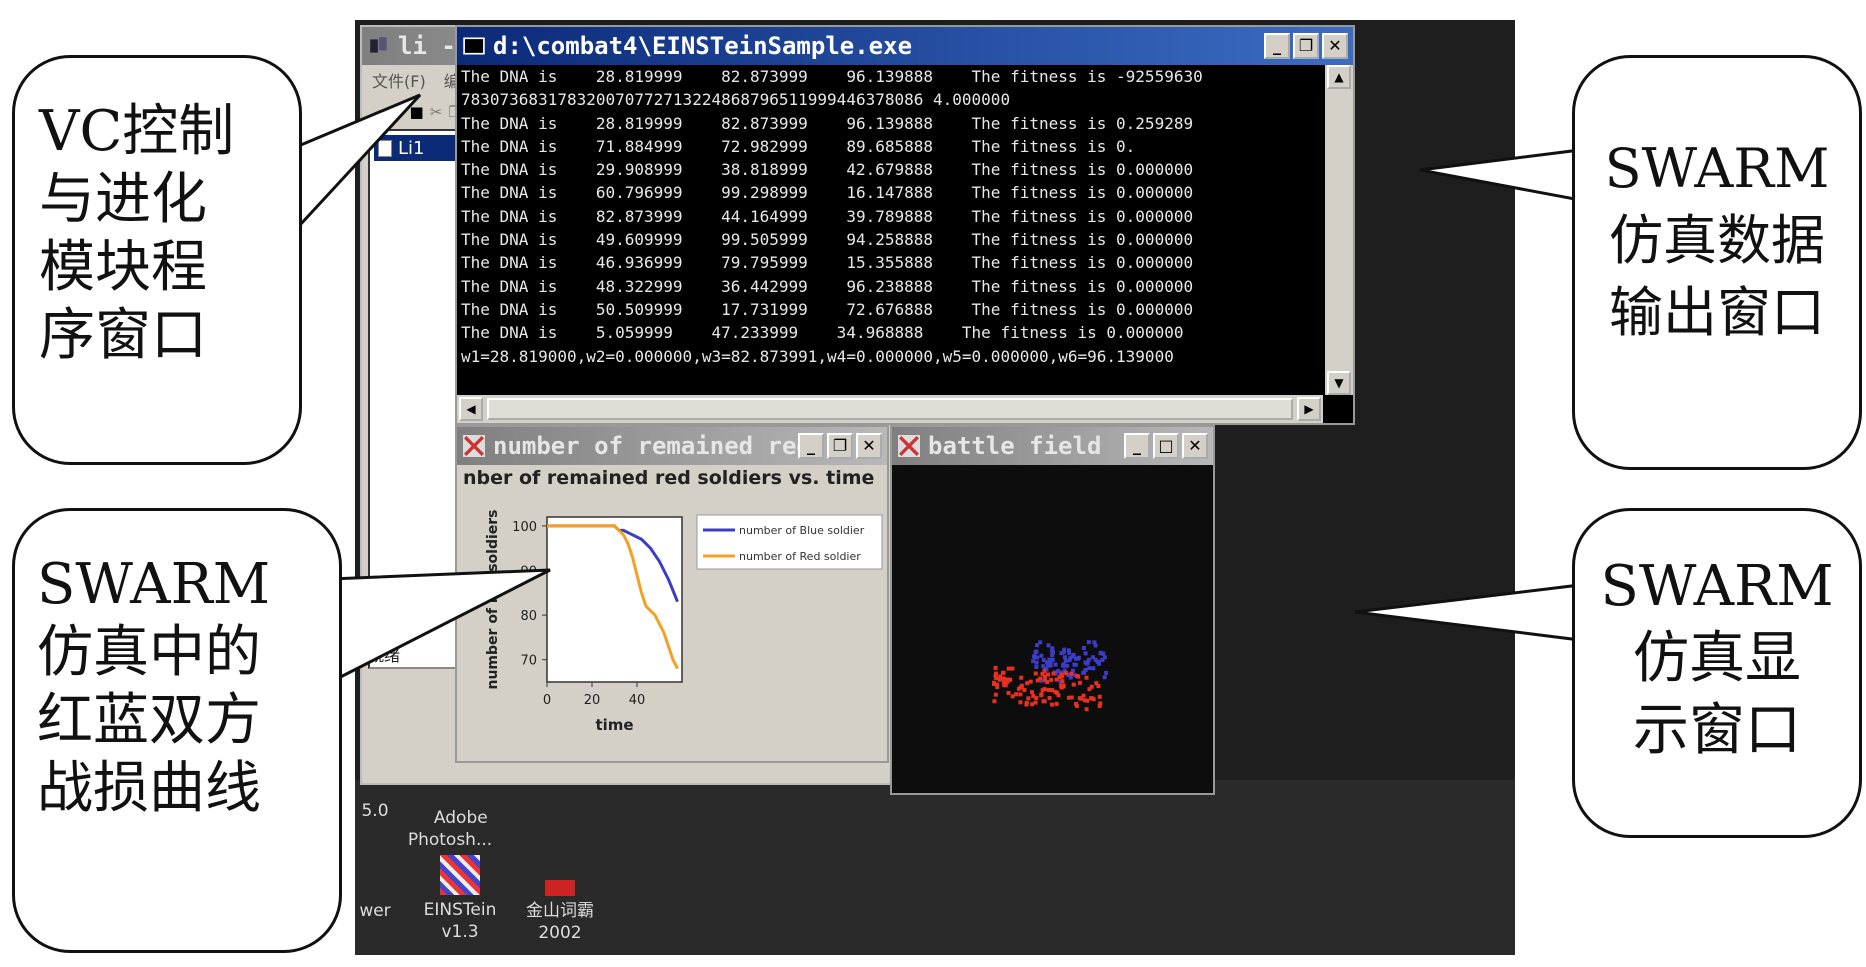  Describe the element at coordinates (157, 260) in the screenshot. I see `callout-vc-window: VC控制 与进化 模块程 序窗口` at that location.